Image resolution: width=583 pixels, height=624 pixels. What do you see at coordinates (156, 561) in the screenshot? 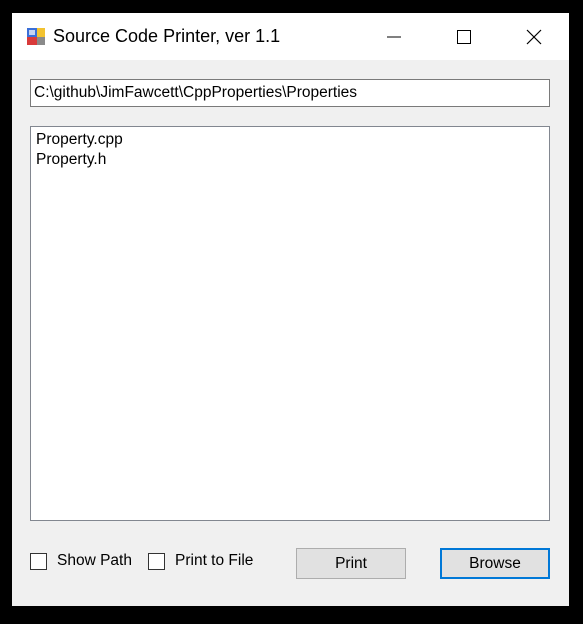
I see `print-to-file-checkbox` at bounding box center [156, 561].